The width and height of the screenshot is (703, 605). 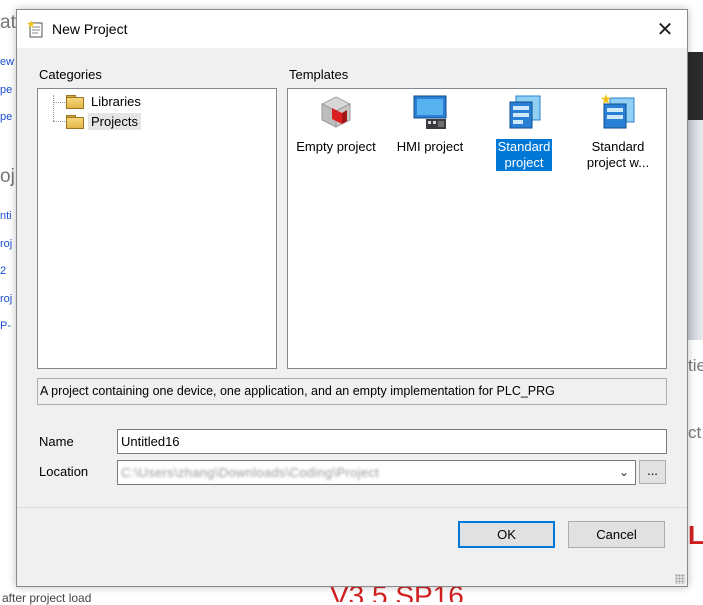 I want to click on background-app-left: at ew pe pe oj nti roj 2 roj P-, so click(x=8, y=301).